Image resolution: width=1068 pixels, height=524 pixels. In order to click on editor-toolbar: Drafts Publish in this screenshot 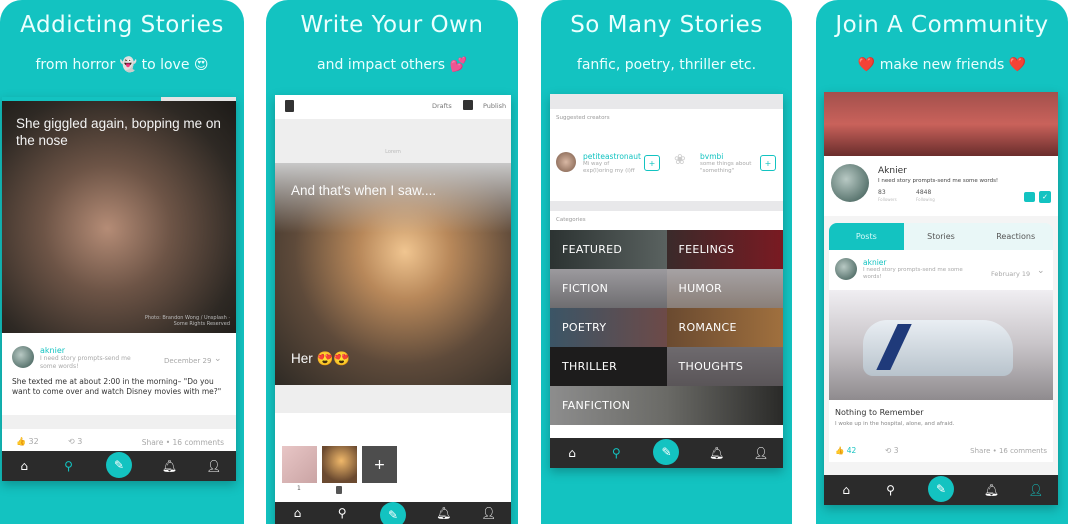, I will do `click(393, 107)`.